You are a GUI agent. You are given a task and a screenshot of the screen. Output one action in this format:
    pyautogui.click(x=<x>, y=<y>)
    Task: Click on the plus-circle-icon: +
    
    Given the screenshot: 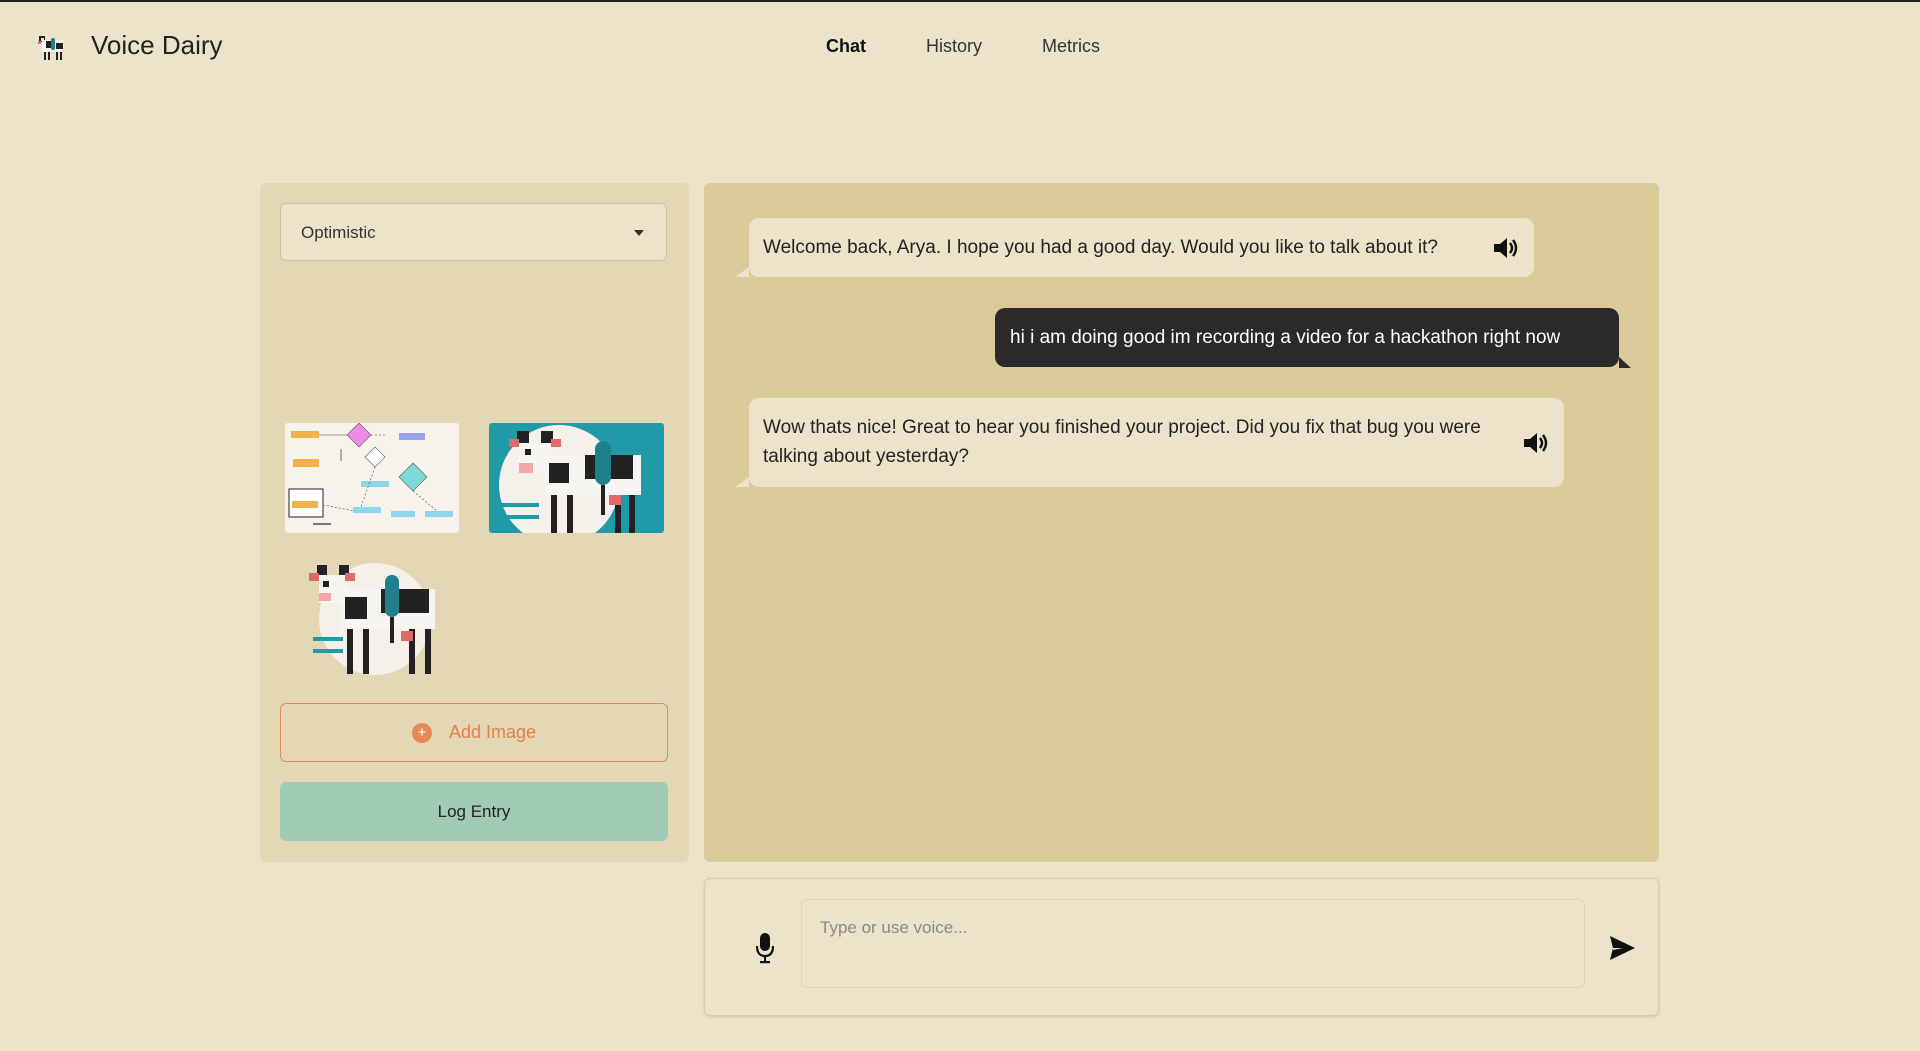 What is the action you would take?
    pyautogui.click(x=421, y=732)
    